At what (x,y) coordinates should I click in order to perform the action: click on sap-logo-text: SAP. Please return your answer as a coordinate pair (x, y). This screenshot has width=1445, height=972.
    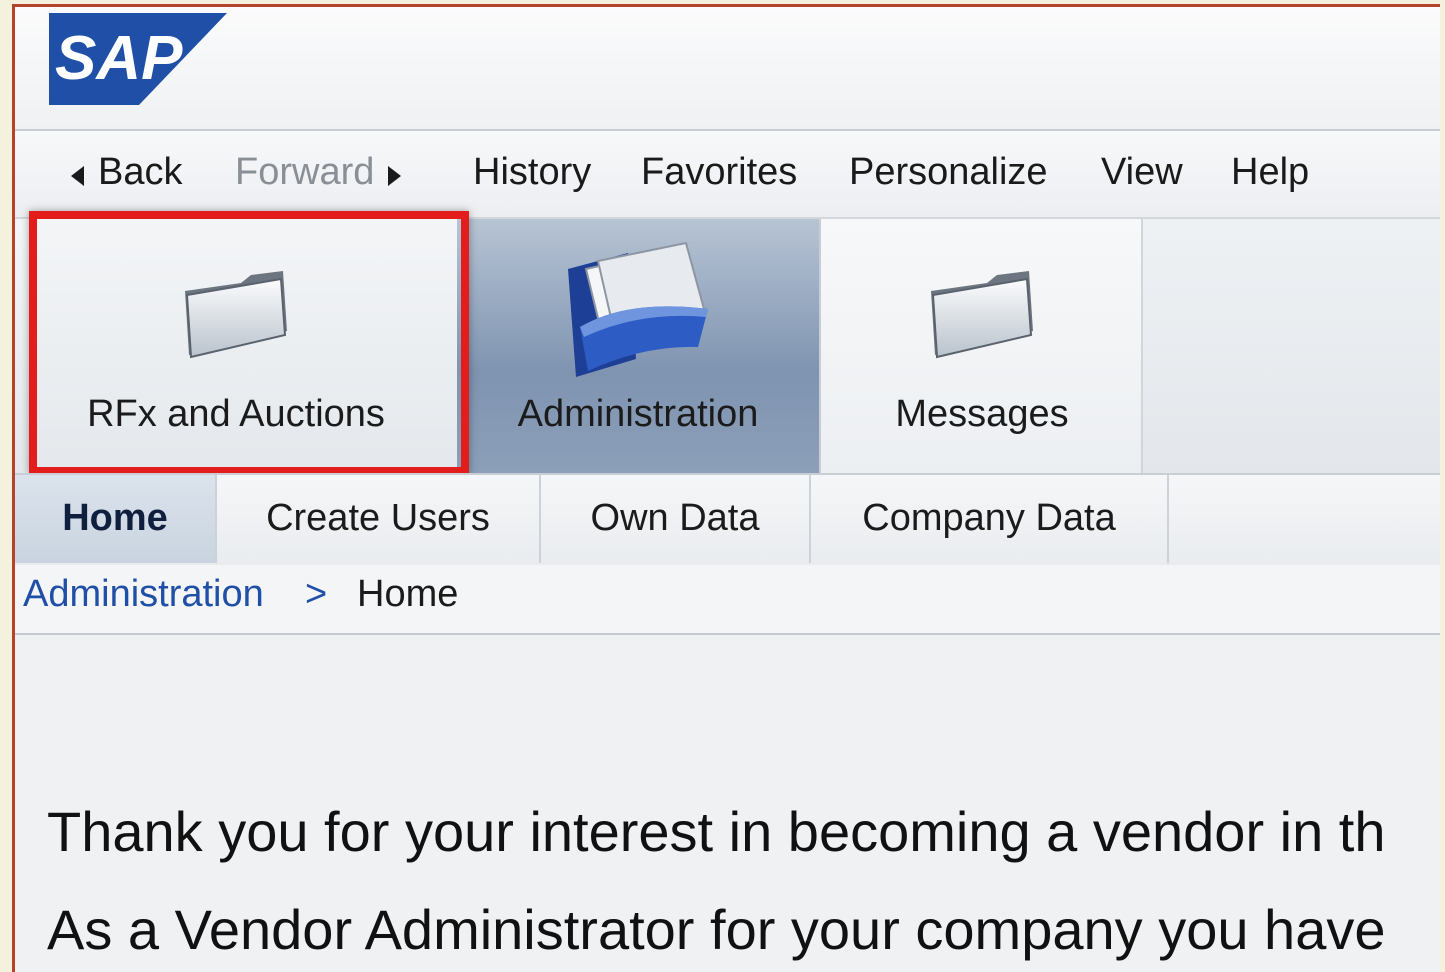
    Looking at the image, I should click on (119, 58).